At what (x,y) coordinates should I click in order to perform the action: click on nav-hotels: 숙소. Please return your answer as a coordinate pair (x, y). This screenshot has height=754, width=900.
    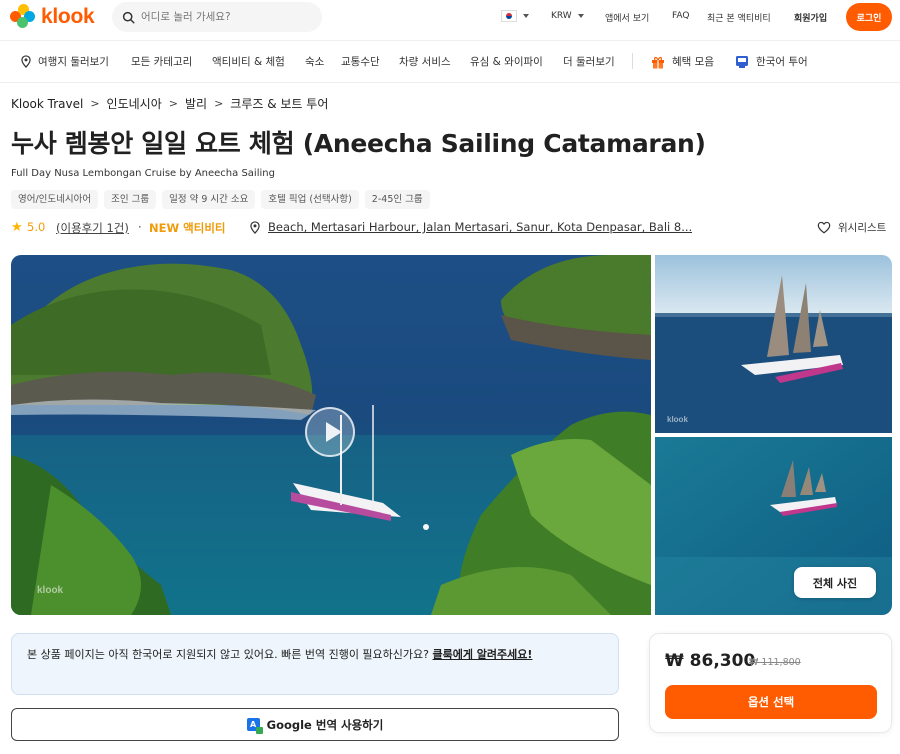
    Looking at the image, I should click on (314, 61).